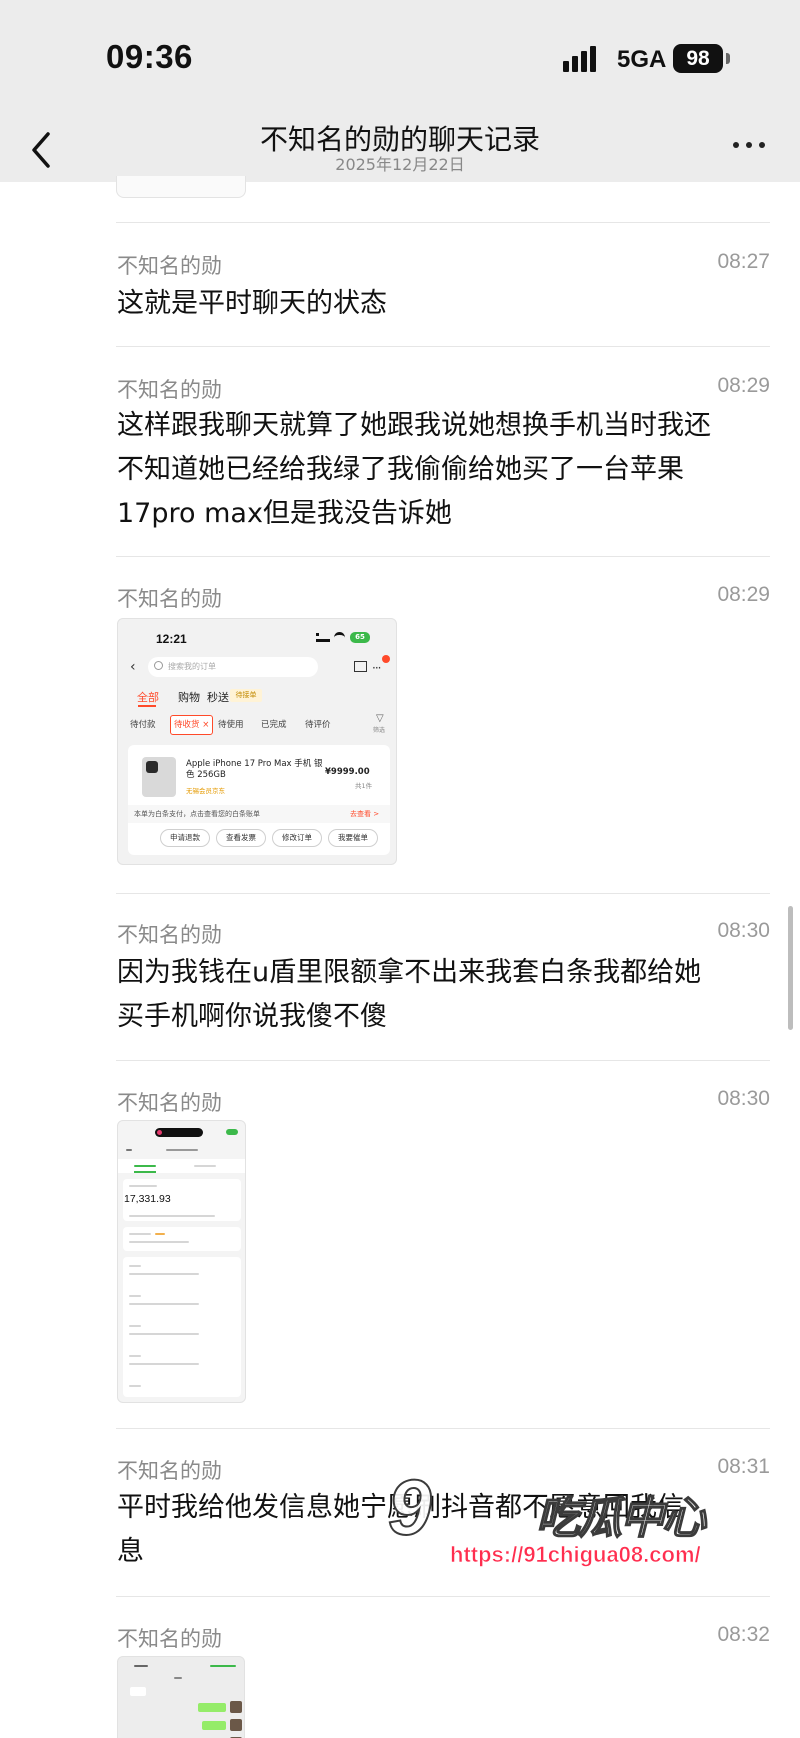 This screenshot has height=1738, width=800. What do you see at coordinates (318, 725) in the screenshot?
I see `order-filter-chip: 待评价` at bounding box center [318, 725].